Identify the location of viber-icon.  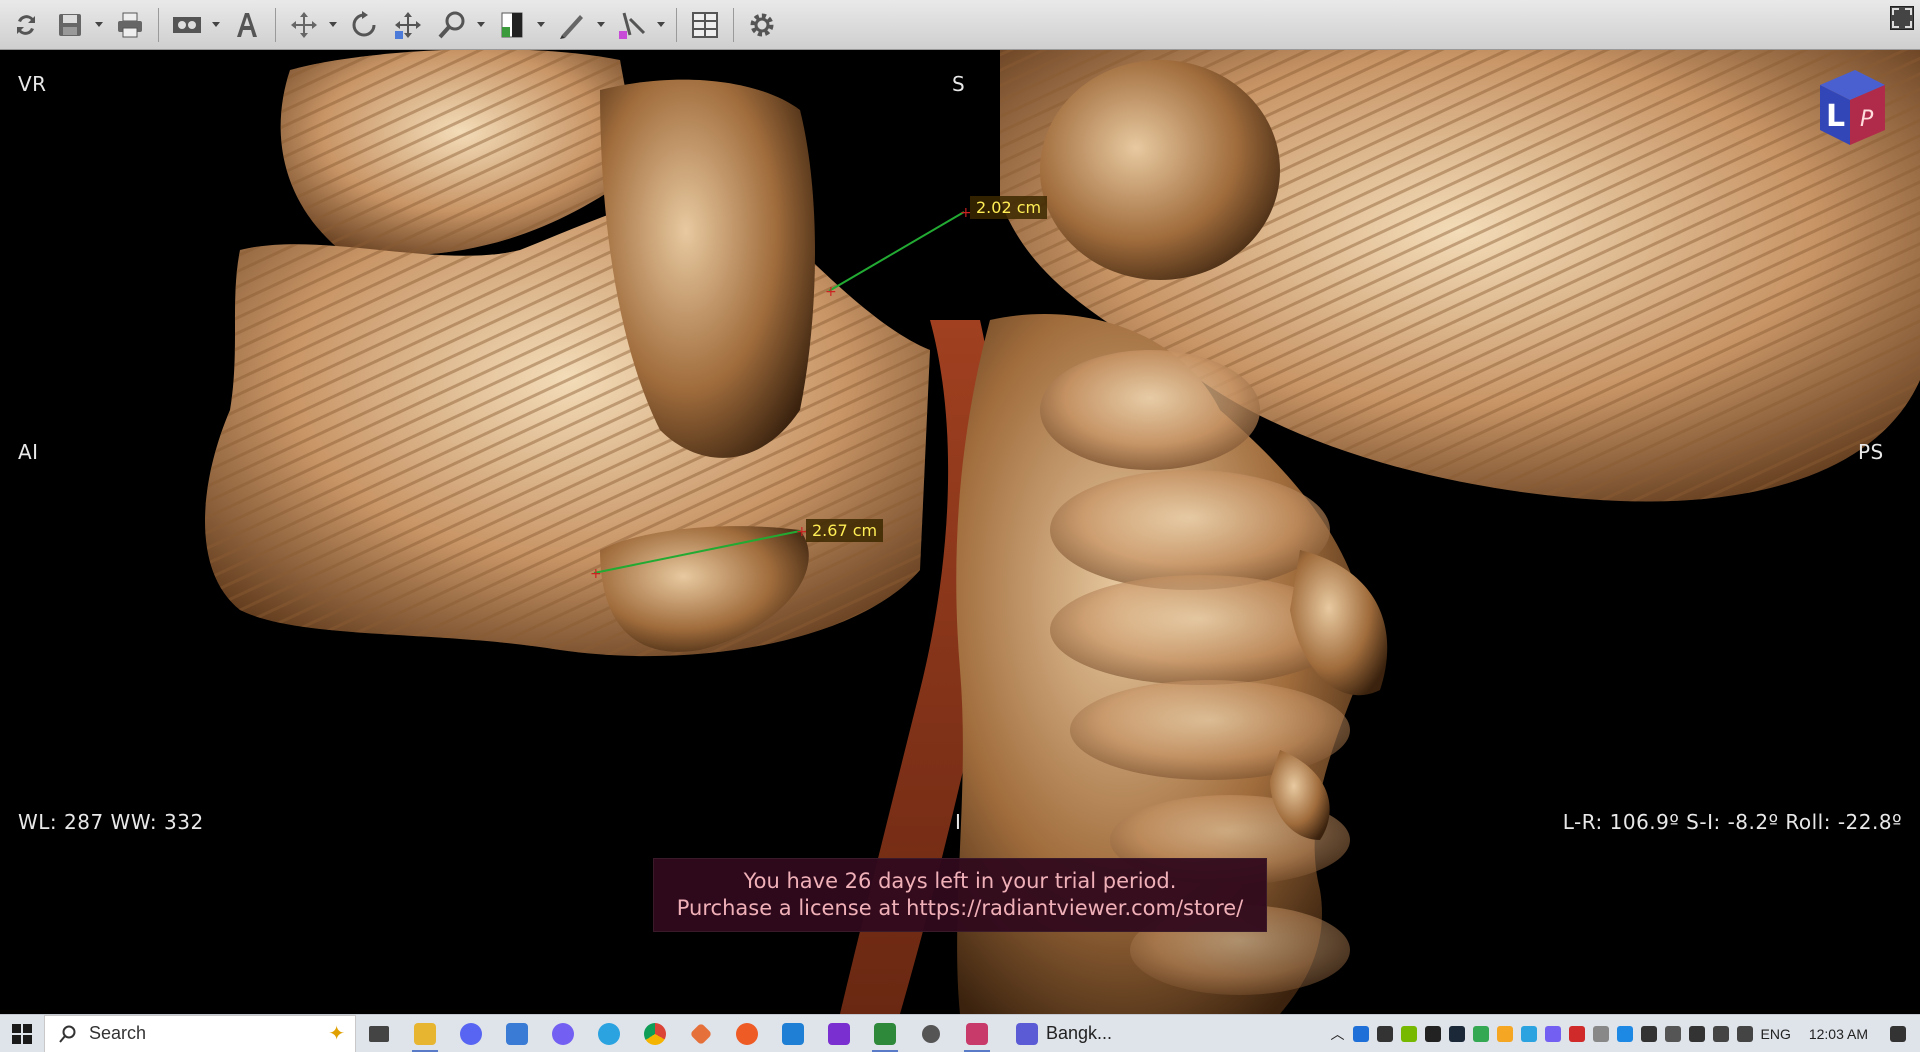
(563, 1033).